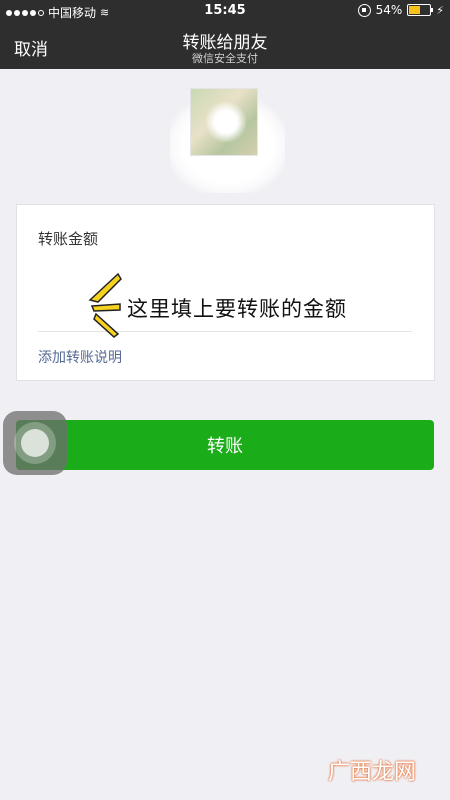  I want to click on assistive-touch-button, so click(35, 443).